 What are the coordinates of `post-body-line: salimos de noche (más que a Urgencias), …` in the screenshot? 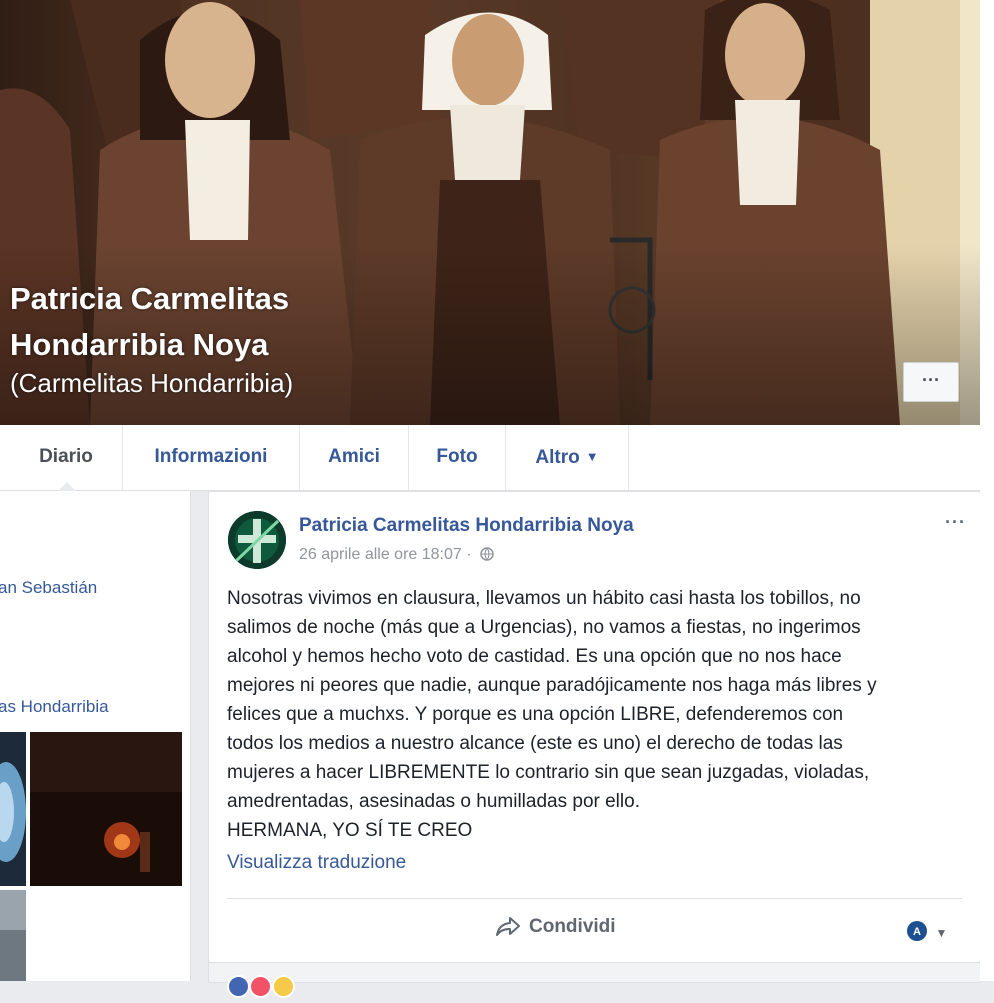 It's located at (544, 627).